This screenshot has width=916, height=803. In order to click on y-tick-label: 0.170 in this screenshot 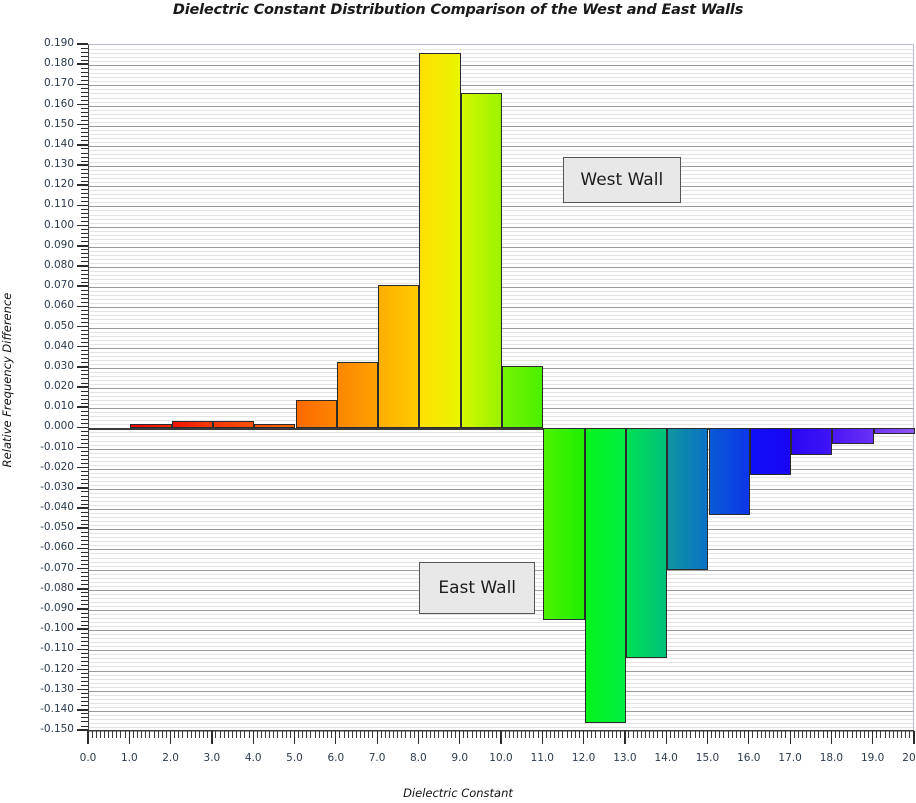, I will do `click(58, 83)`.